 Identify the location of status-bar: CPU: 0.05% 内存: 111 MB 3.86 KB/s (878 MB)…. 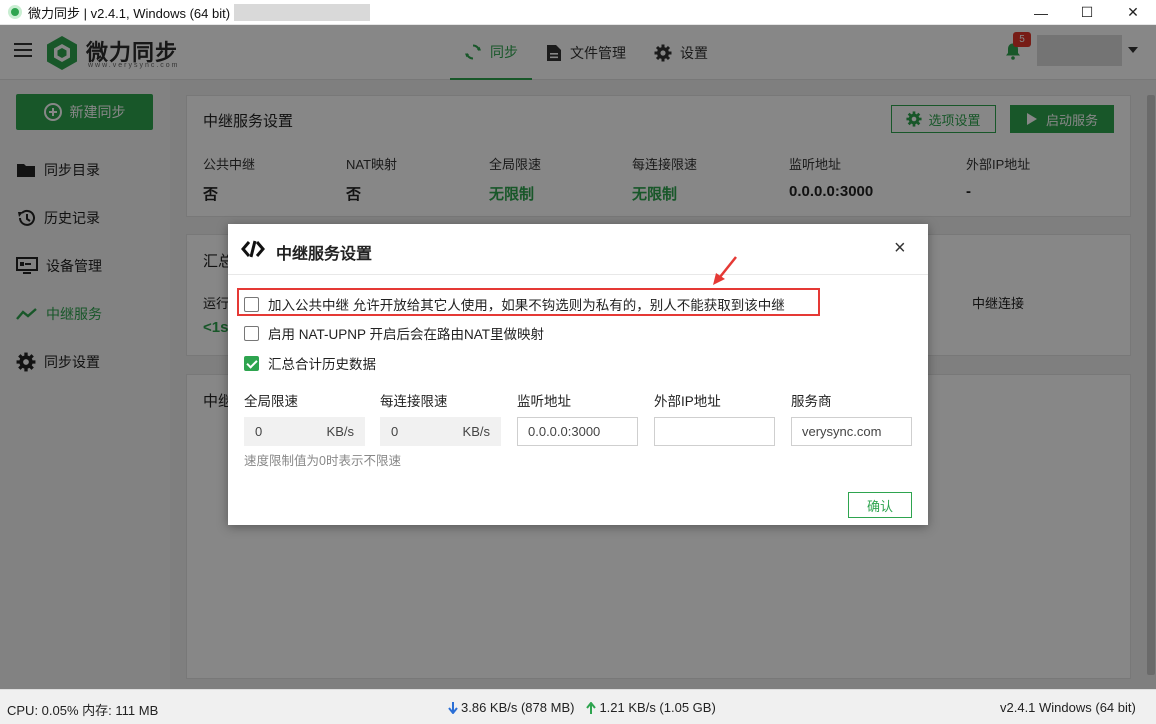
(578, 706).